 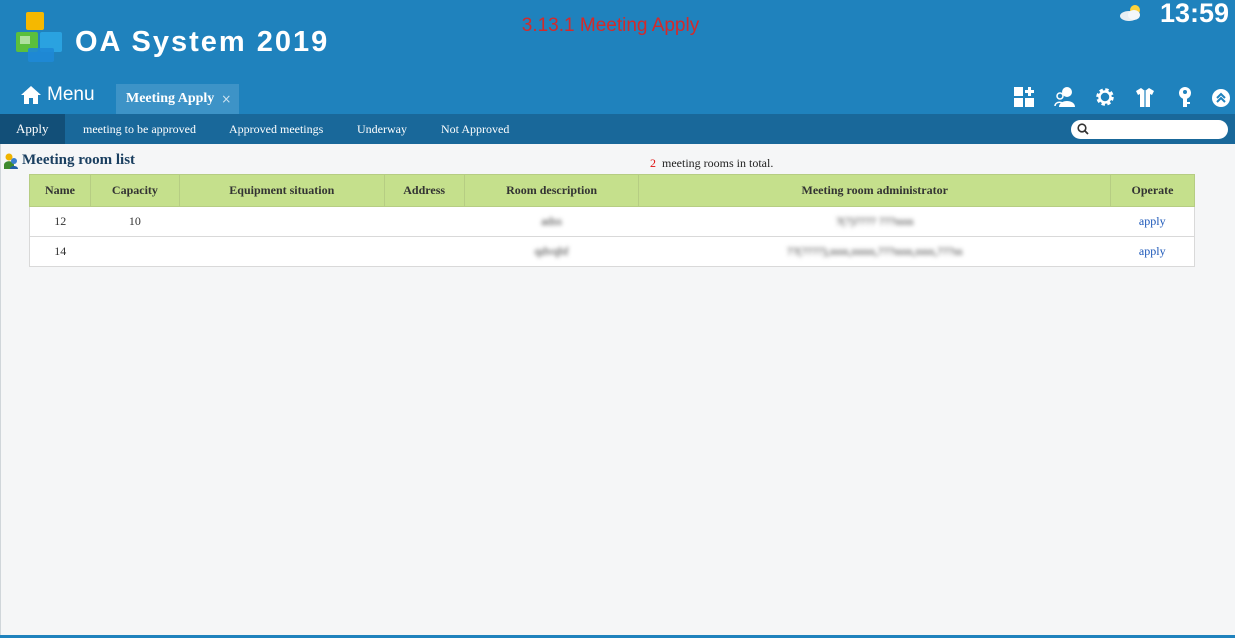 I want to click on collapse-button, so click(x=1221, y=98).